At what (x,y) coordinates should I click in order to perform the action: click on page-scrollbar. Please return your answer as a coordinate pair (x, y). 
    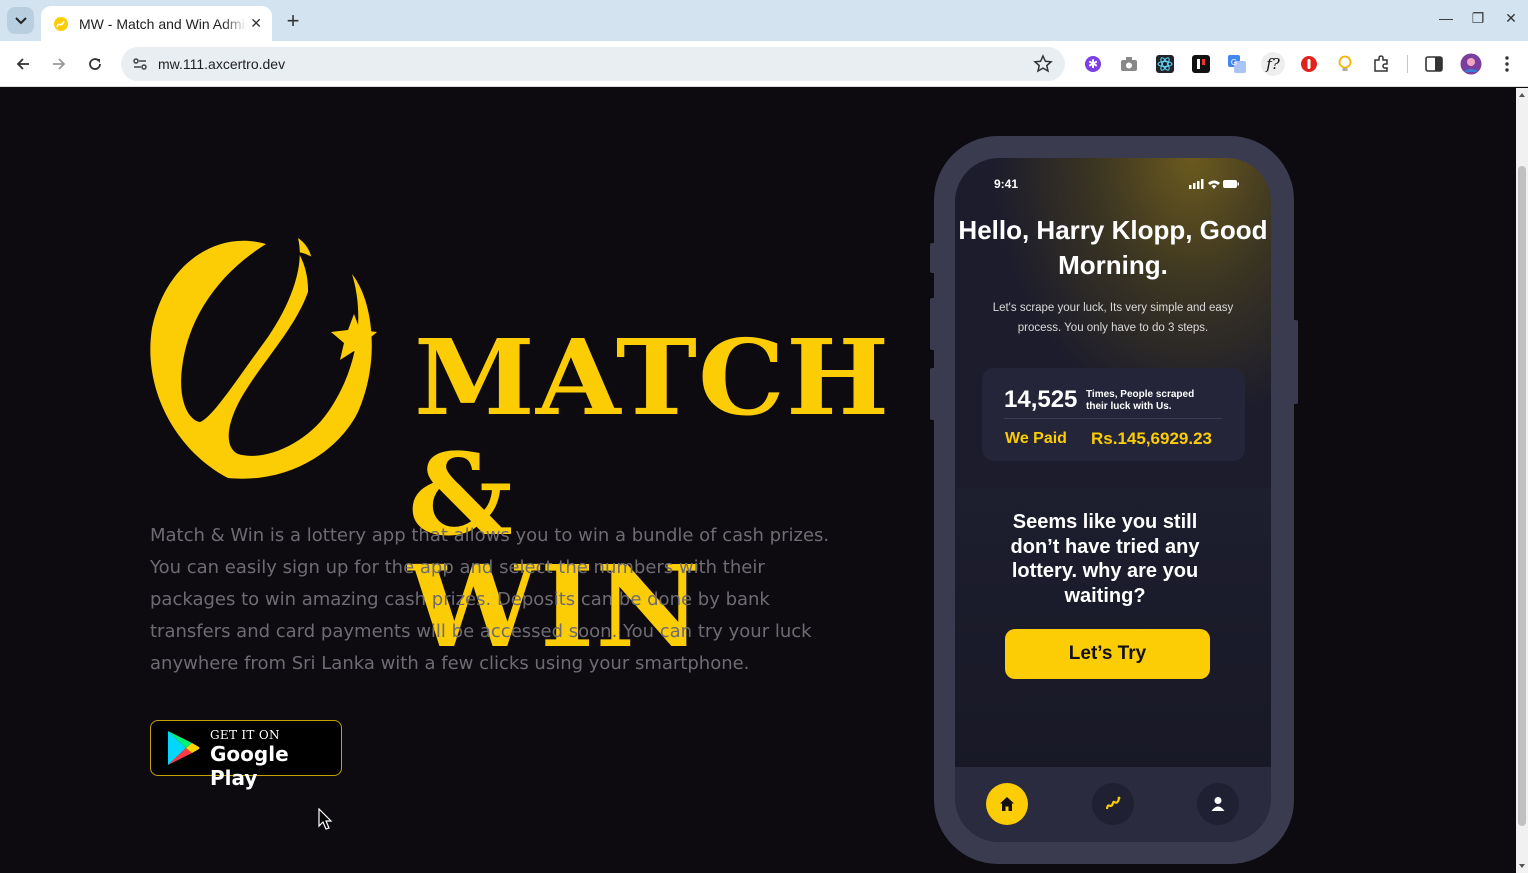
    Looking at the image, I should click on (1522, 480).